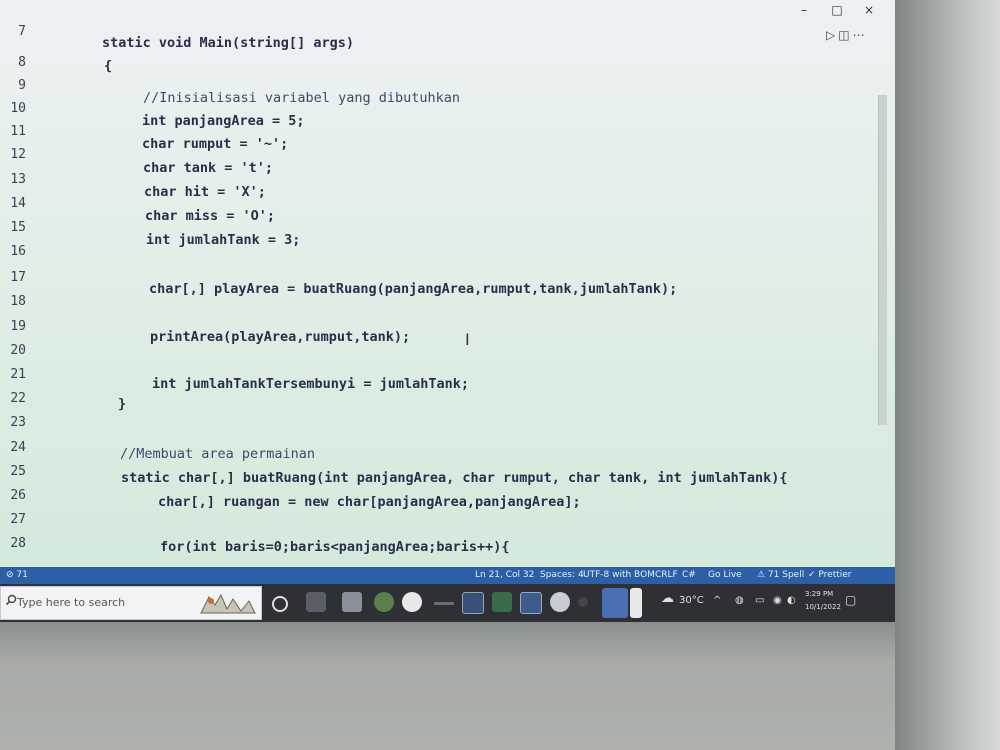  What do you see at coordinates (777, 600) in the screenshot?
I see `onedrive-icon: ◉` at bounding box center [777, 600].